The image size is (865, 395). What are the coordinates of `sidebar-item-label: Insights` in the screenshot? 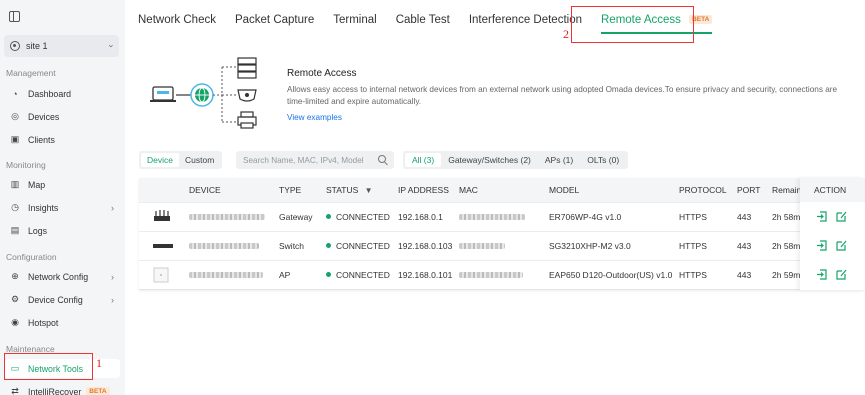 It's located at (43, 207).